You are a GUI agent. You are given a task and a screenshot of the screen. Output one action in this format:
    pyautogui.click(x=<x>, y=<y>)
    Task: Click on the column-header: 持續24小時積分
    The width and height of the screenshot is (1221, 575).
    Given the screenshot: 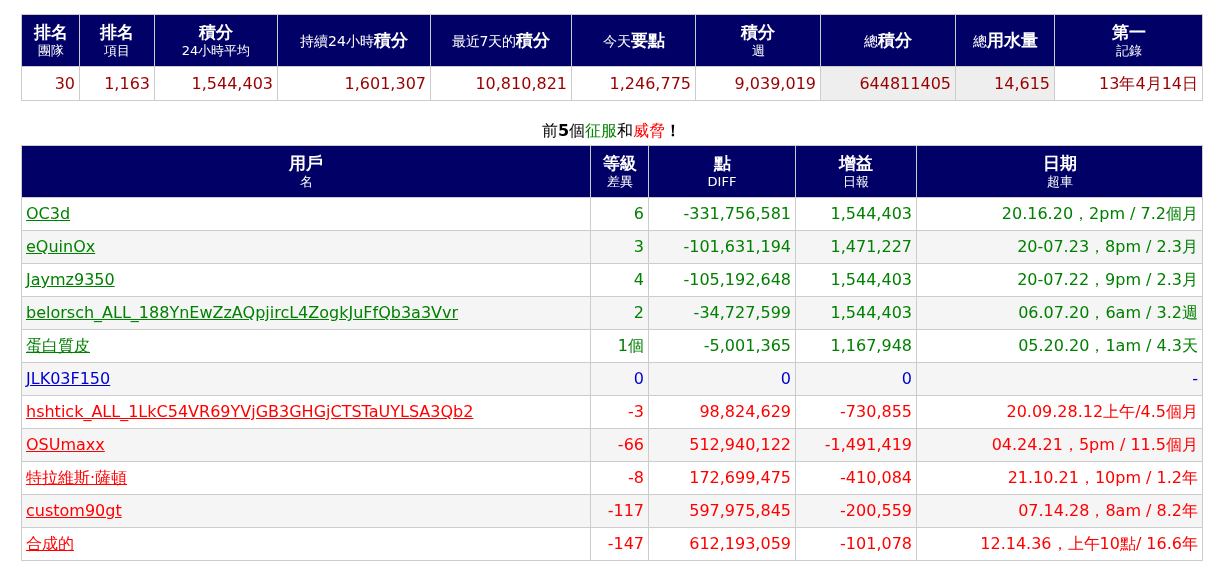 What is the action you would take?
    pyautogui.click(x=354, y=40)
    